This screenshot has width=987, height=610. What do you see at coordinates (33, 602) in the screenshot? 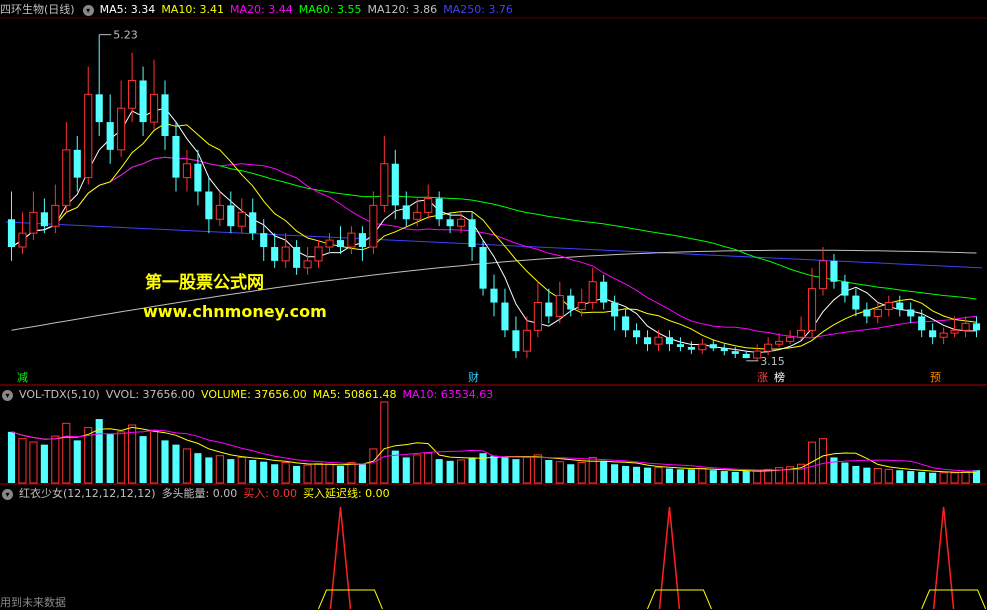
I see `footer-note: 用到未来数据` at bounding box center [33, 602].